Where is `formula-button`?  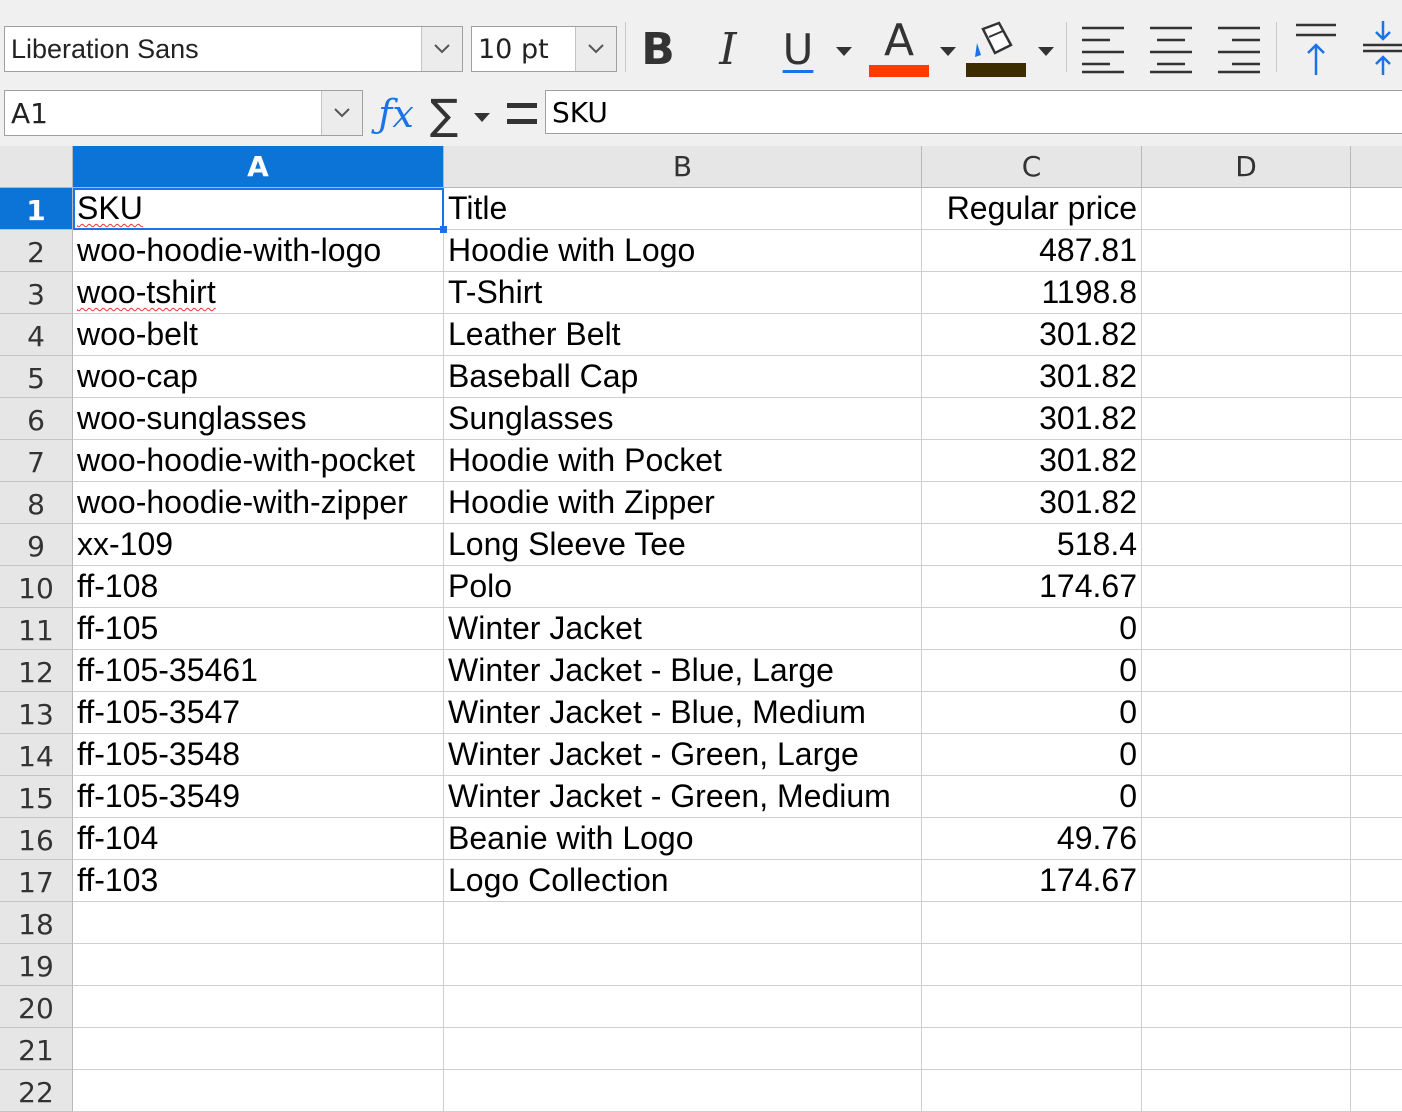
formula-button is located at coordinates (522, 114).